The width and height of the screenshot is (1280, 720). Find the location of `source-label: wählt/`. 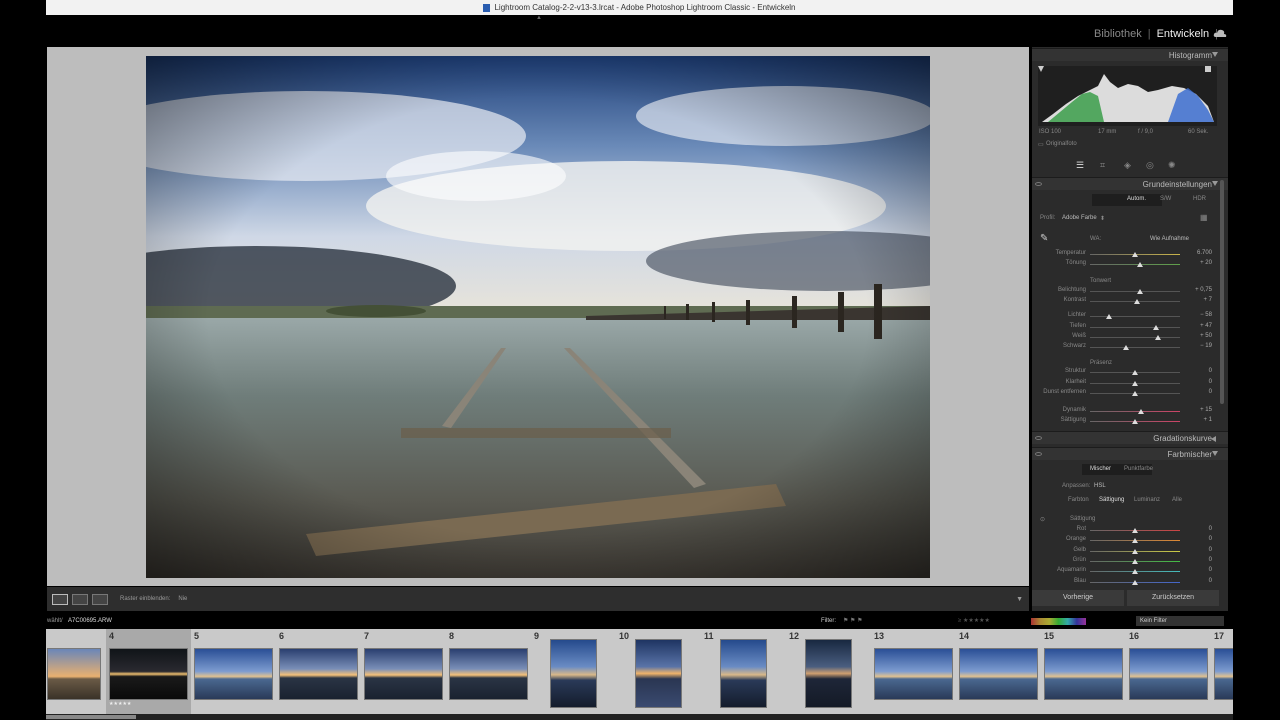

source-label: wählt/ is located at coordinates (55, 621).